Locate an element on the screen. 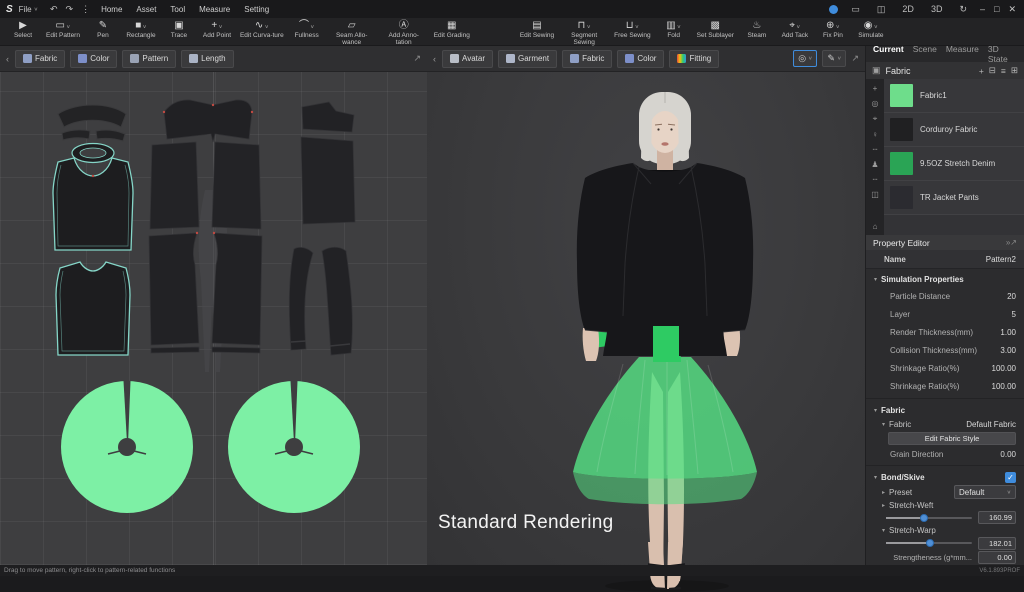  tool-trace: ▣∨ Trace is located at coordinates (179, 31).